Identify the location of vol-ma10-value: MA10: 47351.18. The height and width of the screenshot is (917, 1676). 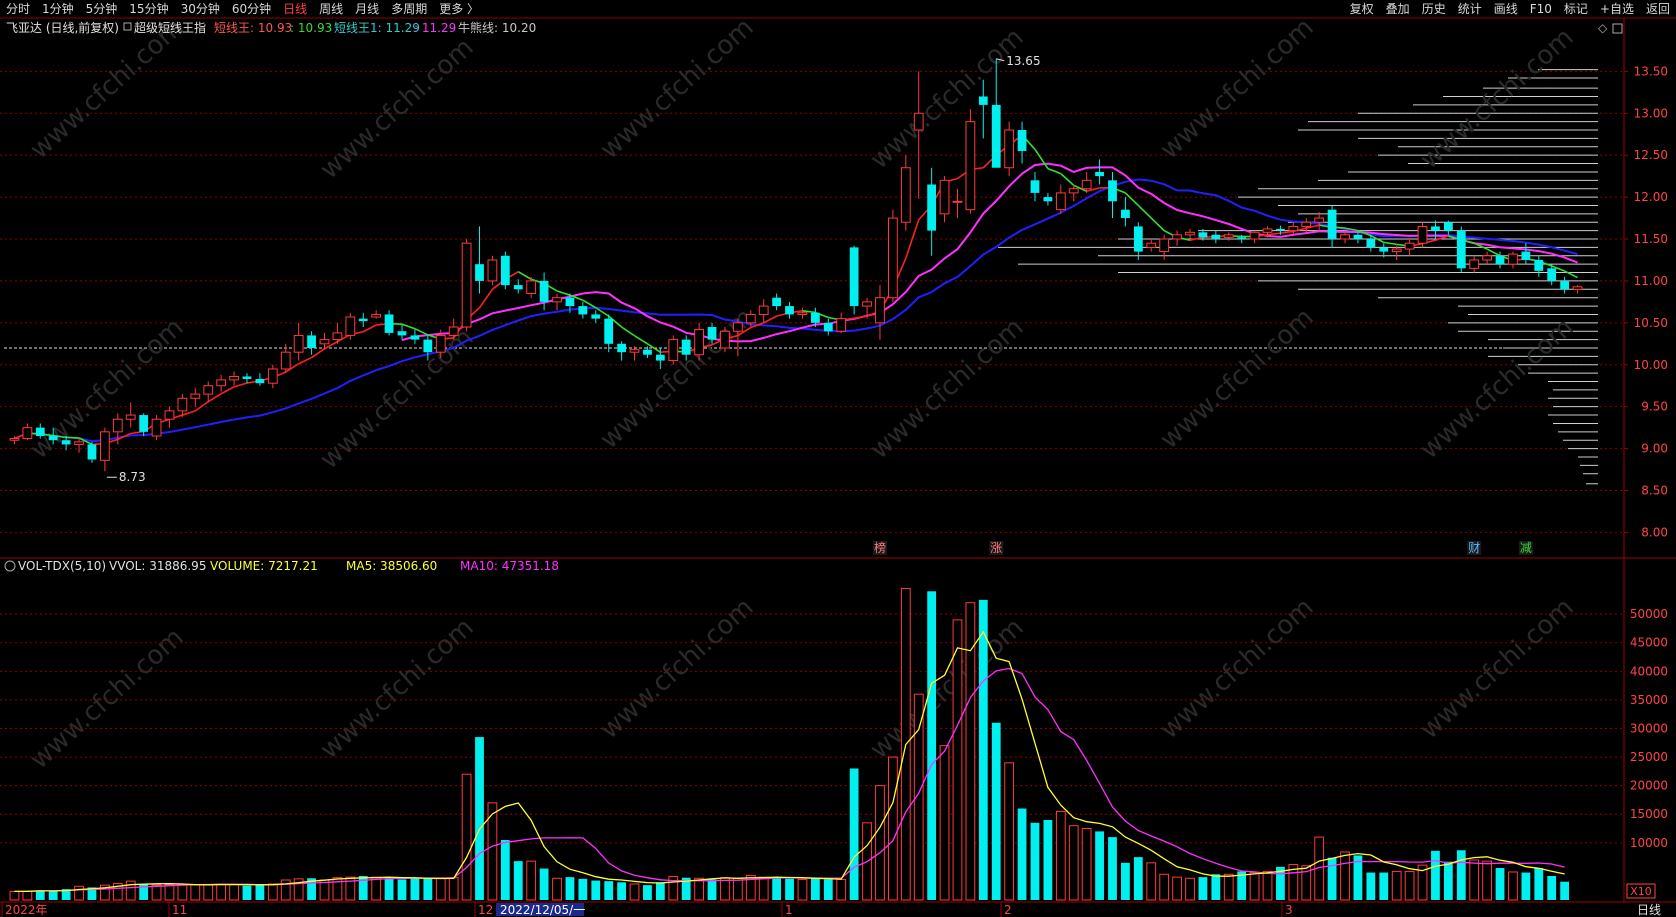
(509, 566).